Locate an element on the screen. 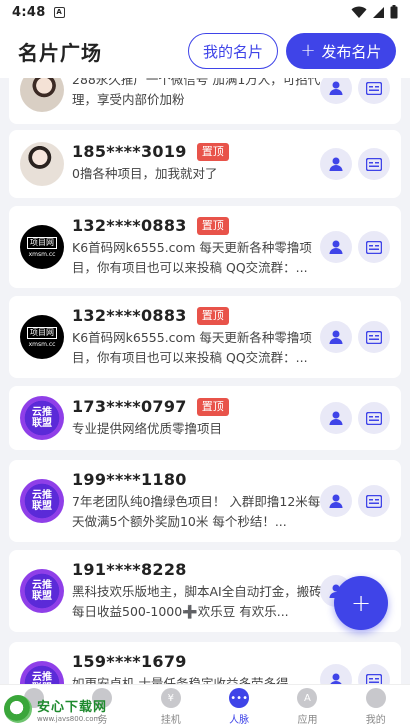 This screenshot has width=410, height=728. watermark-name: 安心下载网 is located at coordinates (72, 707).